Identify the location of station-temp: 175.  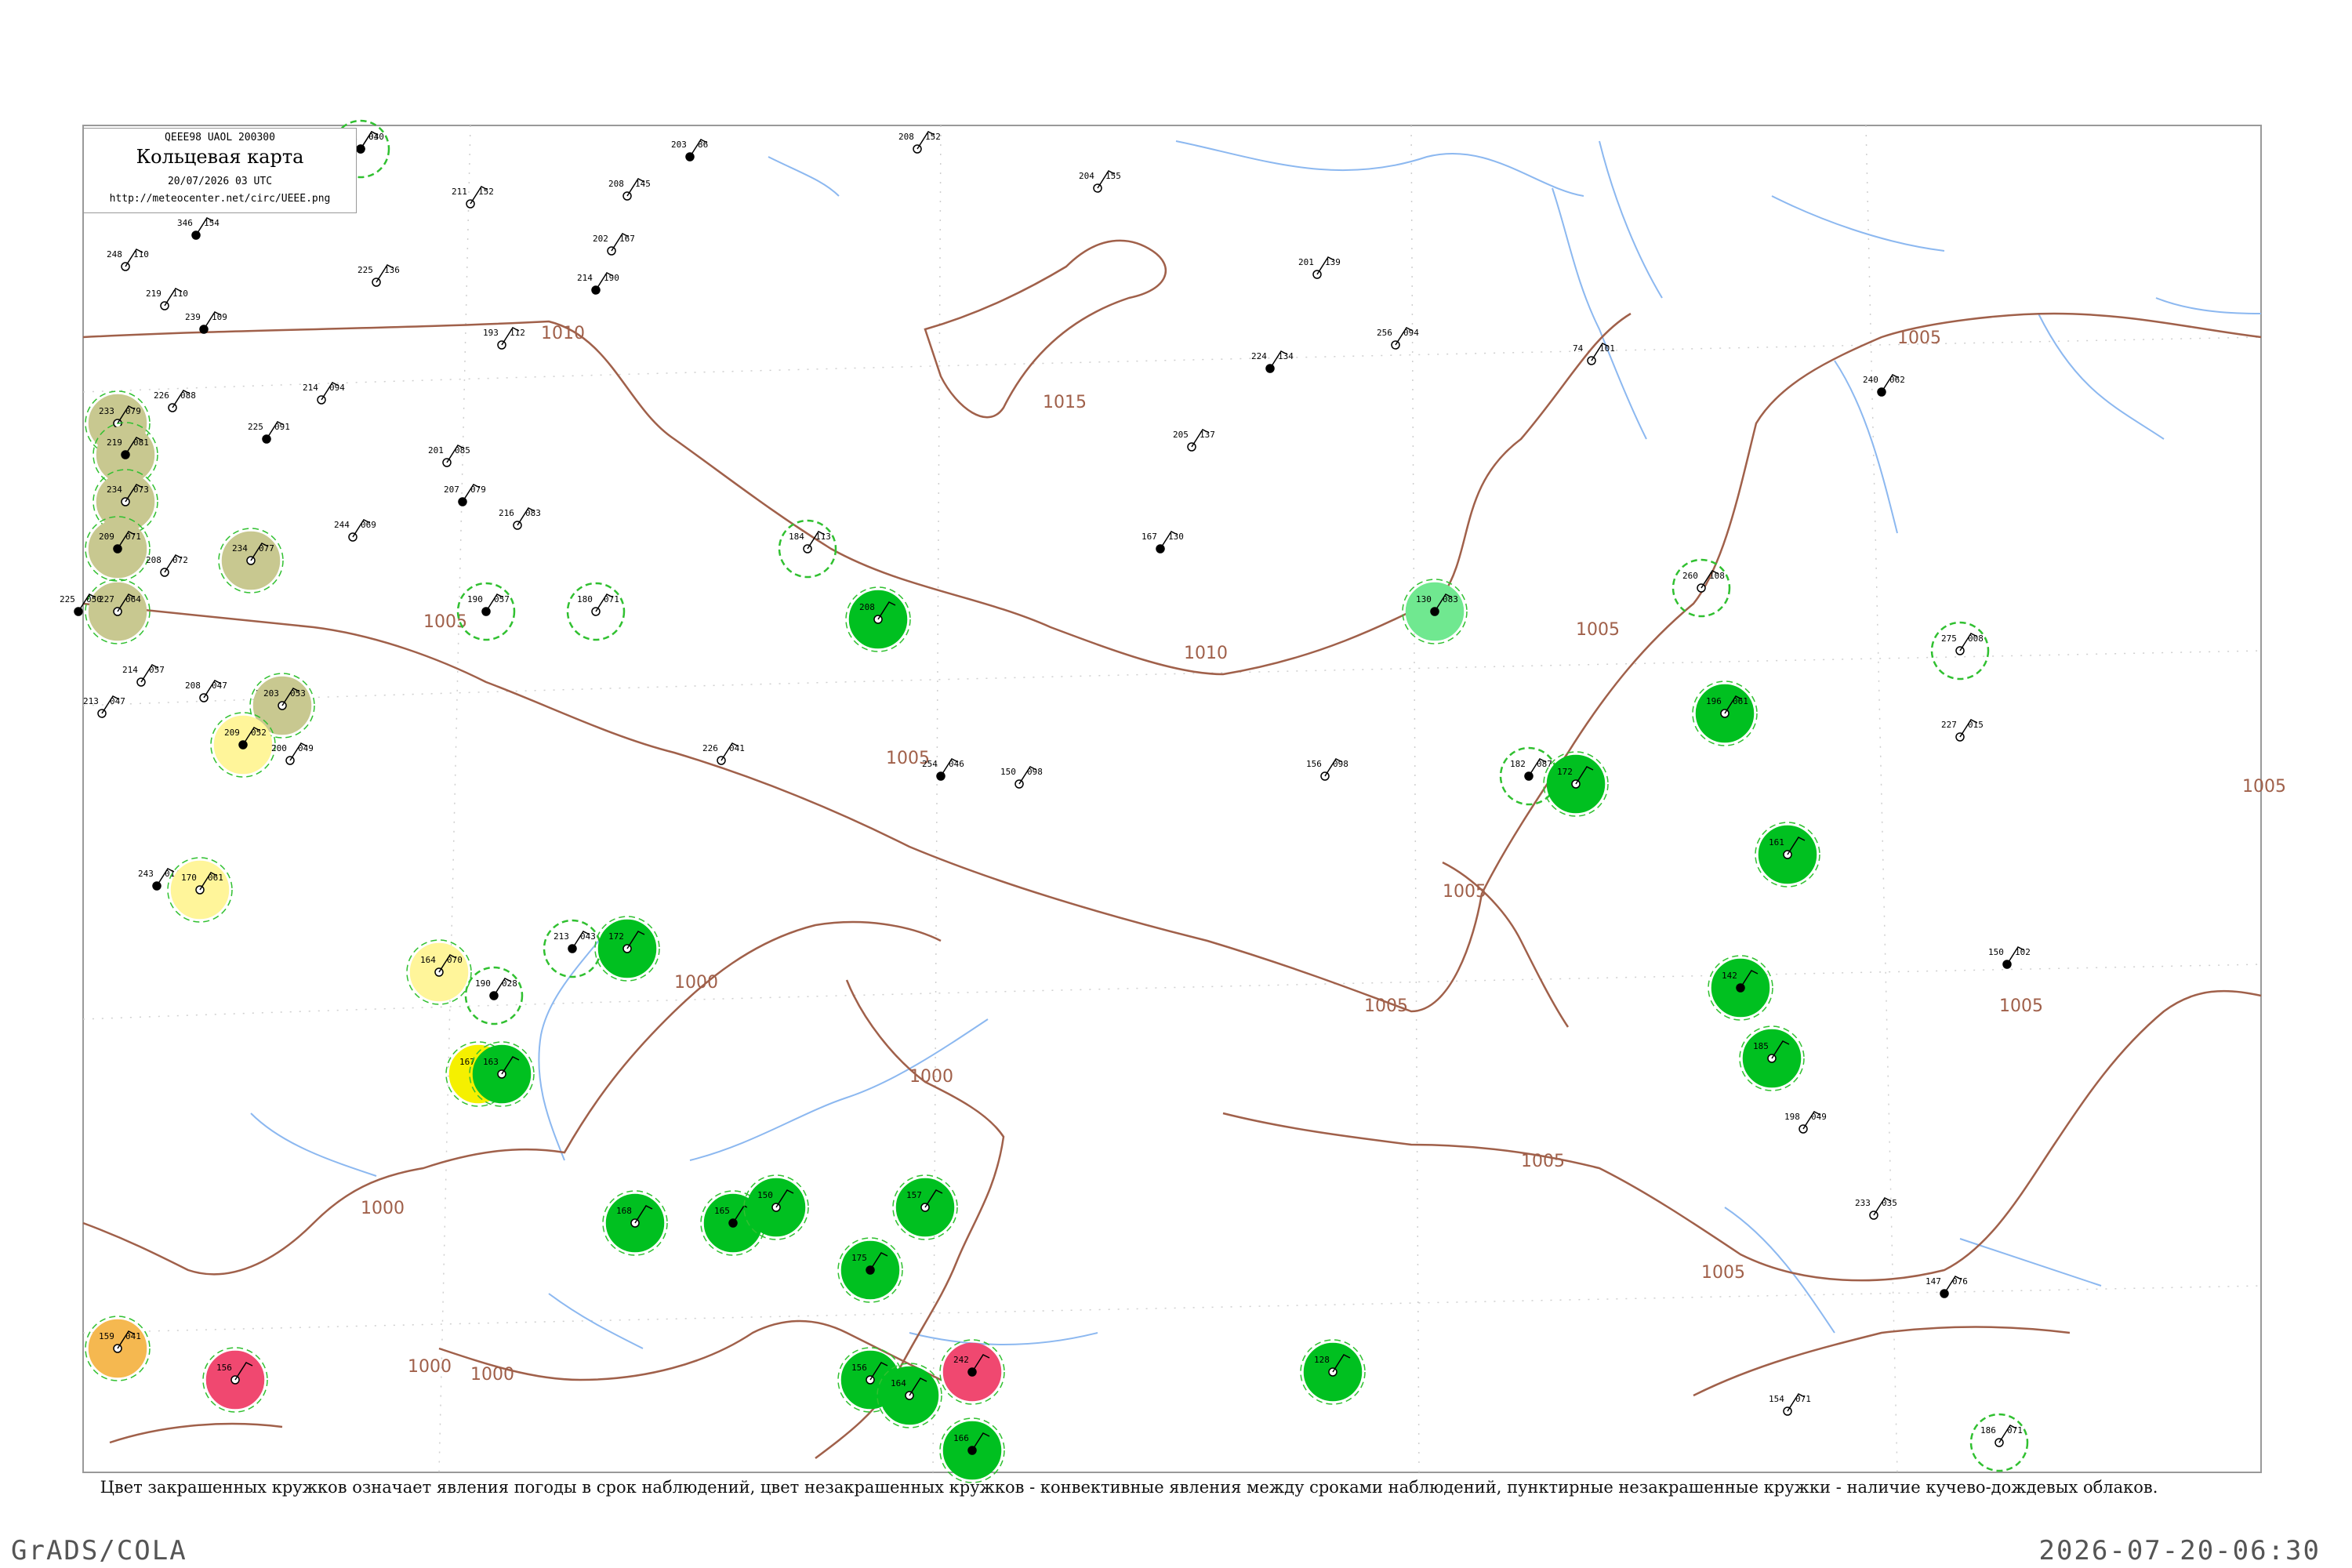
(859, 1258).